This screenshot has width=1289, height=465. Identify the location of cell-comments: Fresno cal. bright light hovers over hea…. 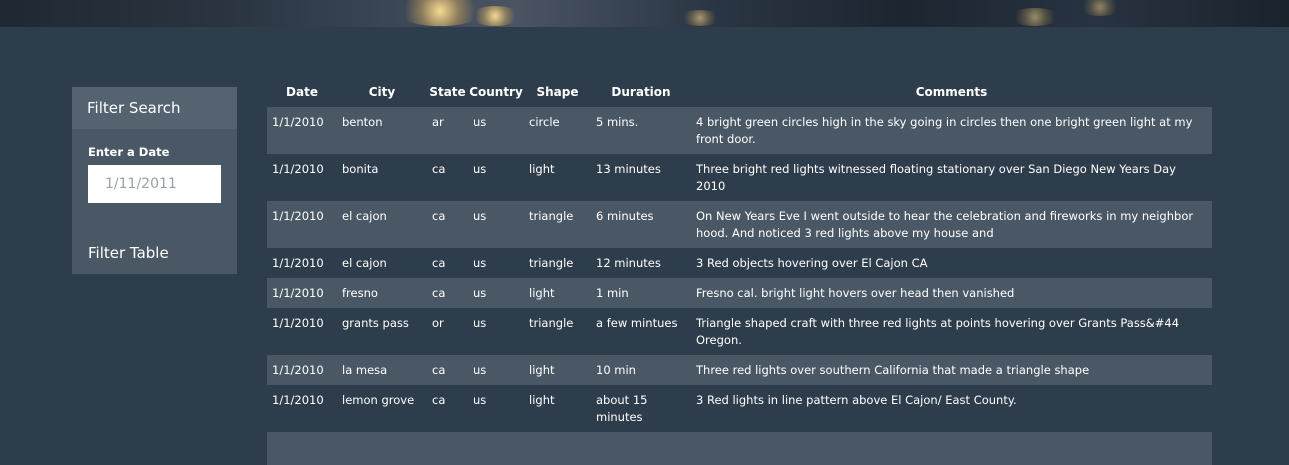
(951, 293).